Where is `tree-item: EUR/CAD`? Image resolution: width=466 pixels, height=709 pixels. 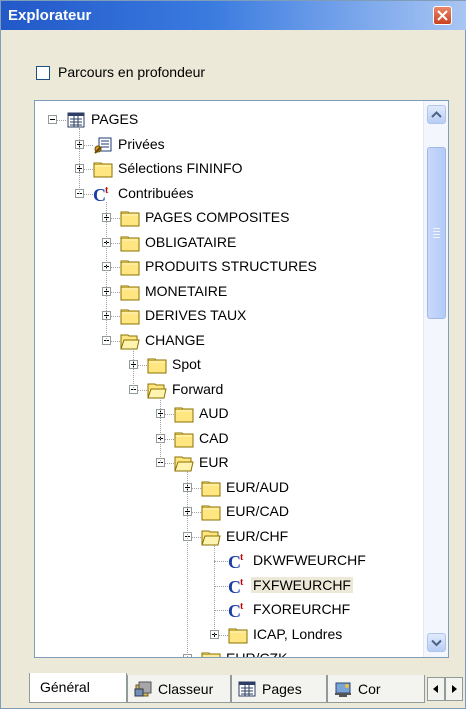 tree-item: EUR/CAD is located at coordinates (229, 513).